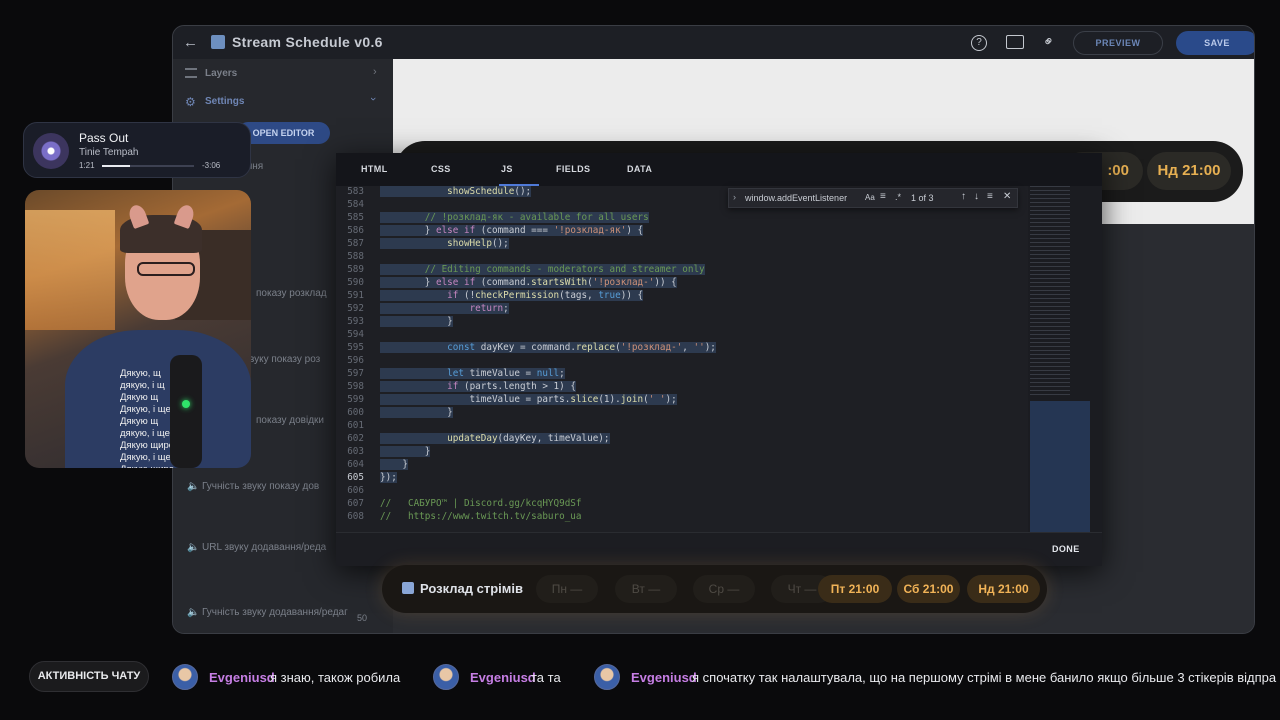 This screenshot has height=720, width=1280. Describe the element at coordinates (1215, 43) in the screenshot. I see `save-button: SAVE` at that location.